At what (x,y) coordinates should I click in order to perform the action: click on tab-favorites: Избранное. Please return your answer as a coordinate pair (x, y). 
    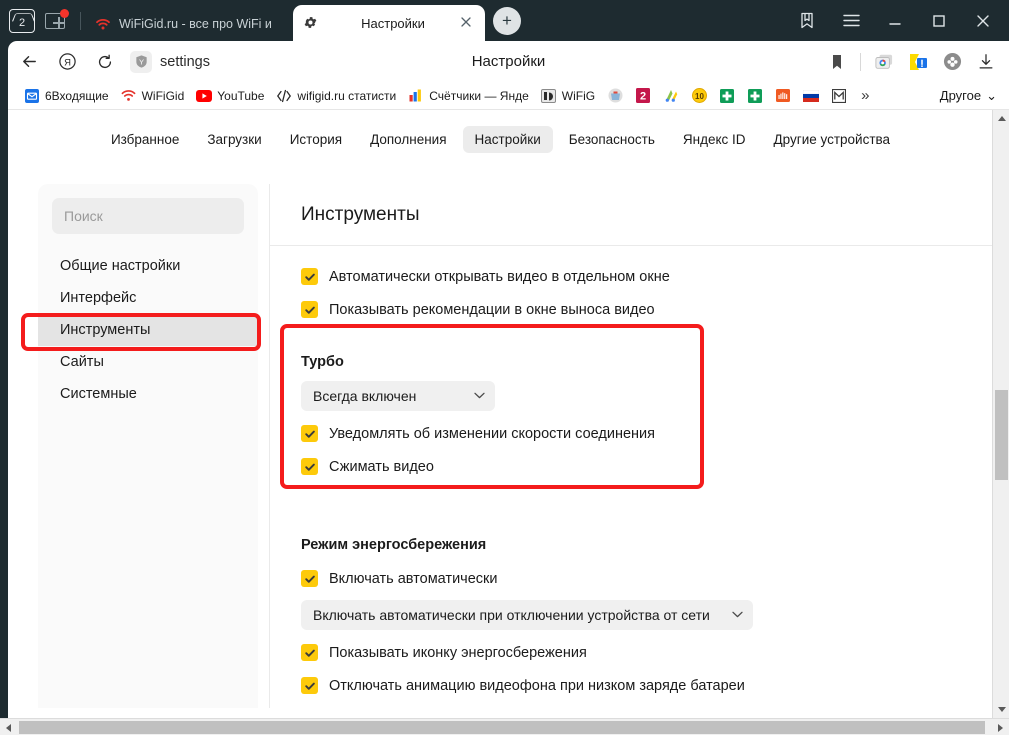
    Looking at the image, I should click on (145, 139).